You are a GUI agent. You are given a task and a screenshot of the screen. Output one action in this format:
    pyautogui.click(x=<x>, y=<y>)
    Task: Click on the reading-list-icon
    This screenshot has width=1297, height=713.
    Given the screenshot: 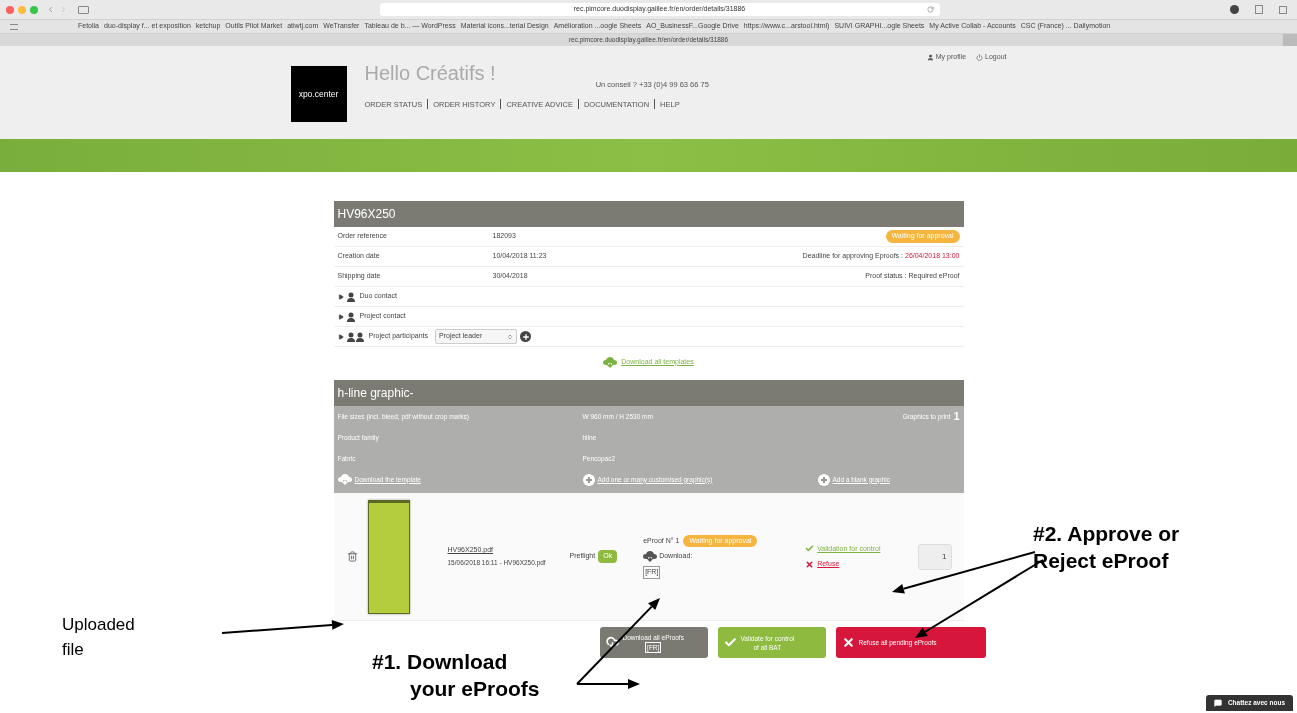 What is the action you would take?
    pyautogui.click(x=14, y=26)
    